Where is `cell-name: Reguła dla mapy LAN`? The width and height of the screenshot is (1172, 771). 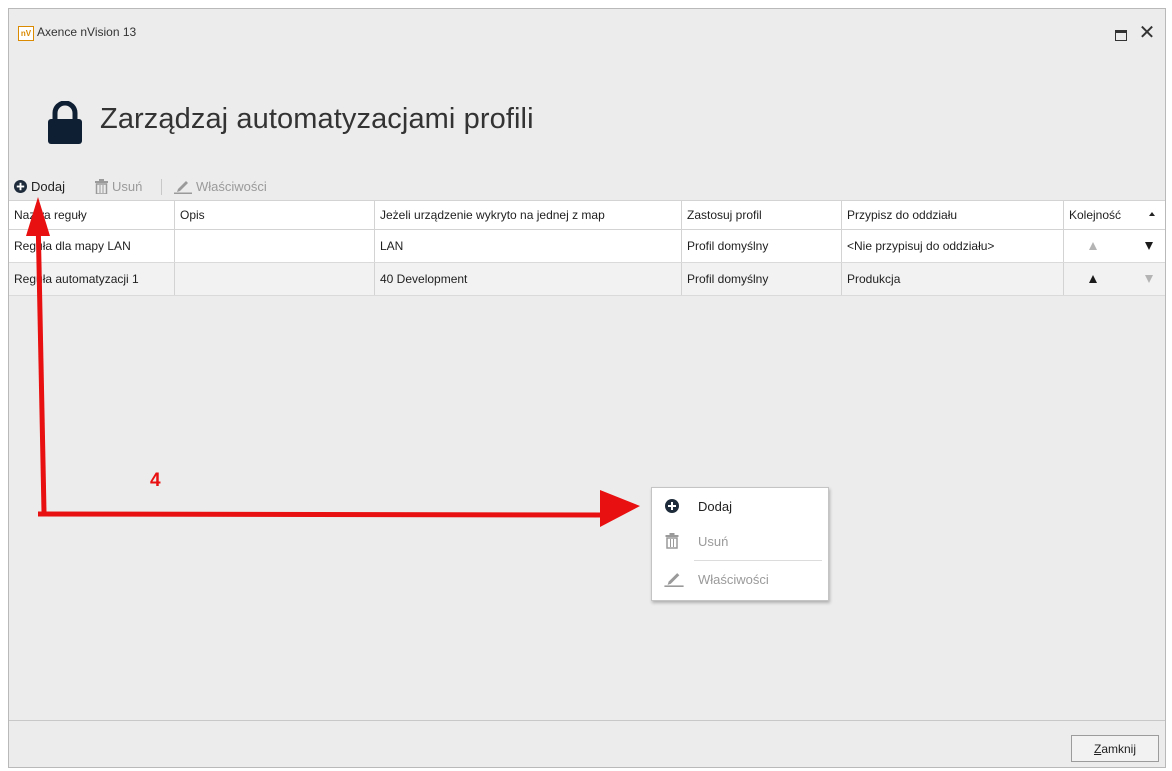
cell-name: Reguła dla mapy LAN is located at coordinates (92, 246).